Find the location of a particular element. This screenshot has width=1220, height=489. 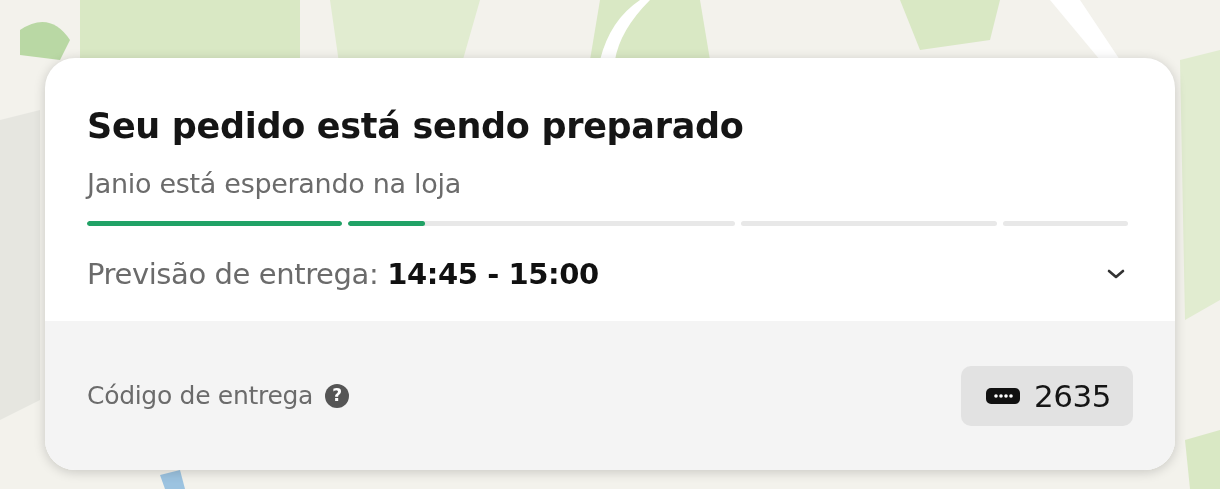

order-status-title: Seu pedido está sendo preparado is located at coordinates (416, 126).